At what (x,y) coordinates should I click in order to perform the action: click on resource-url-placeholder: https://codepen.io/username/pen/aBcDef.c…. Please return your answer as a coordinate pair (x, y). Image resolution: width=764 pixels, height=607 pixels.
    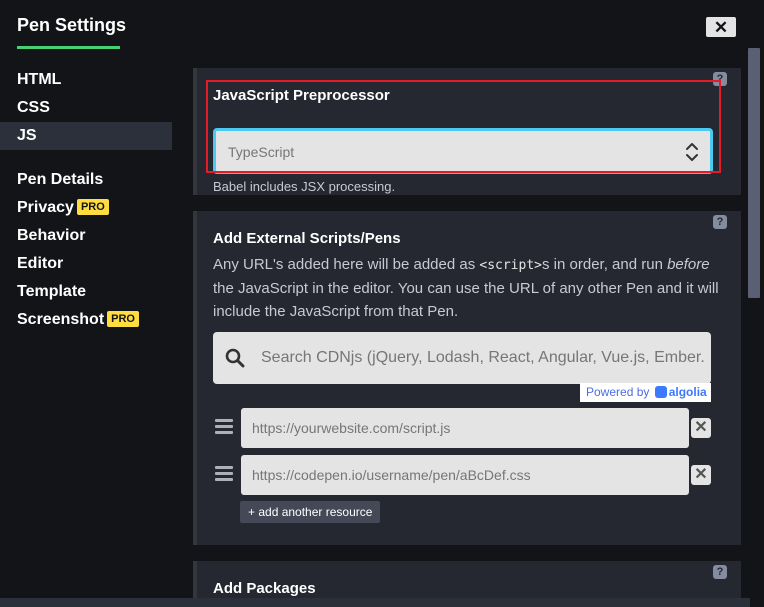
    Looking at the image, I should click on (391, 475).